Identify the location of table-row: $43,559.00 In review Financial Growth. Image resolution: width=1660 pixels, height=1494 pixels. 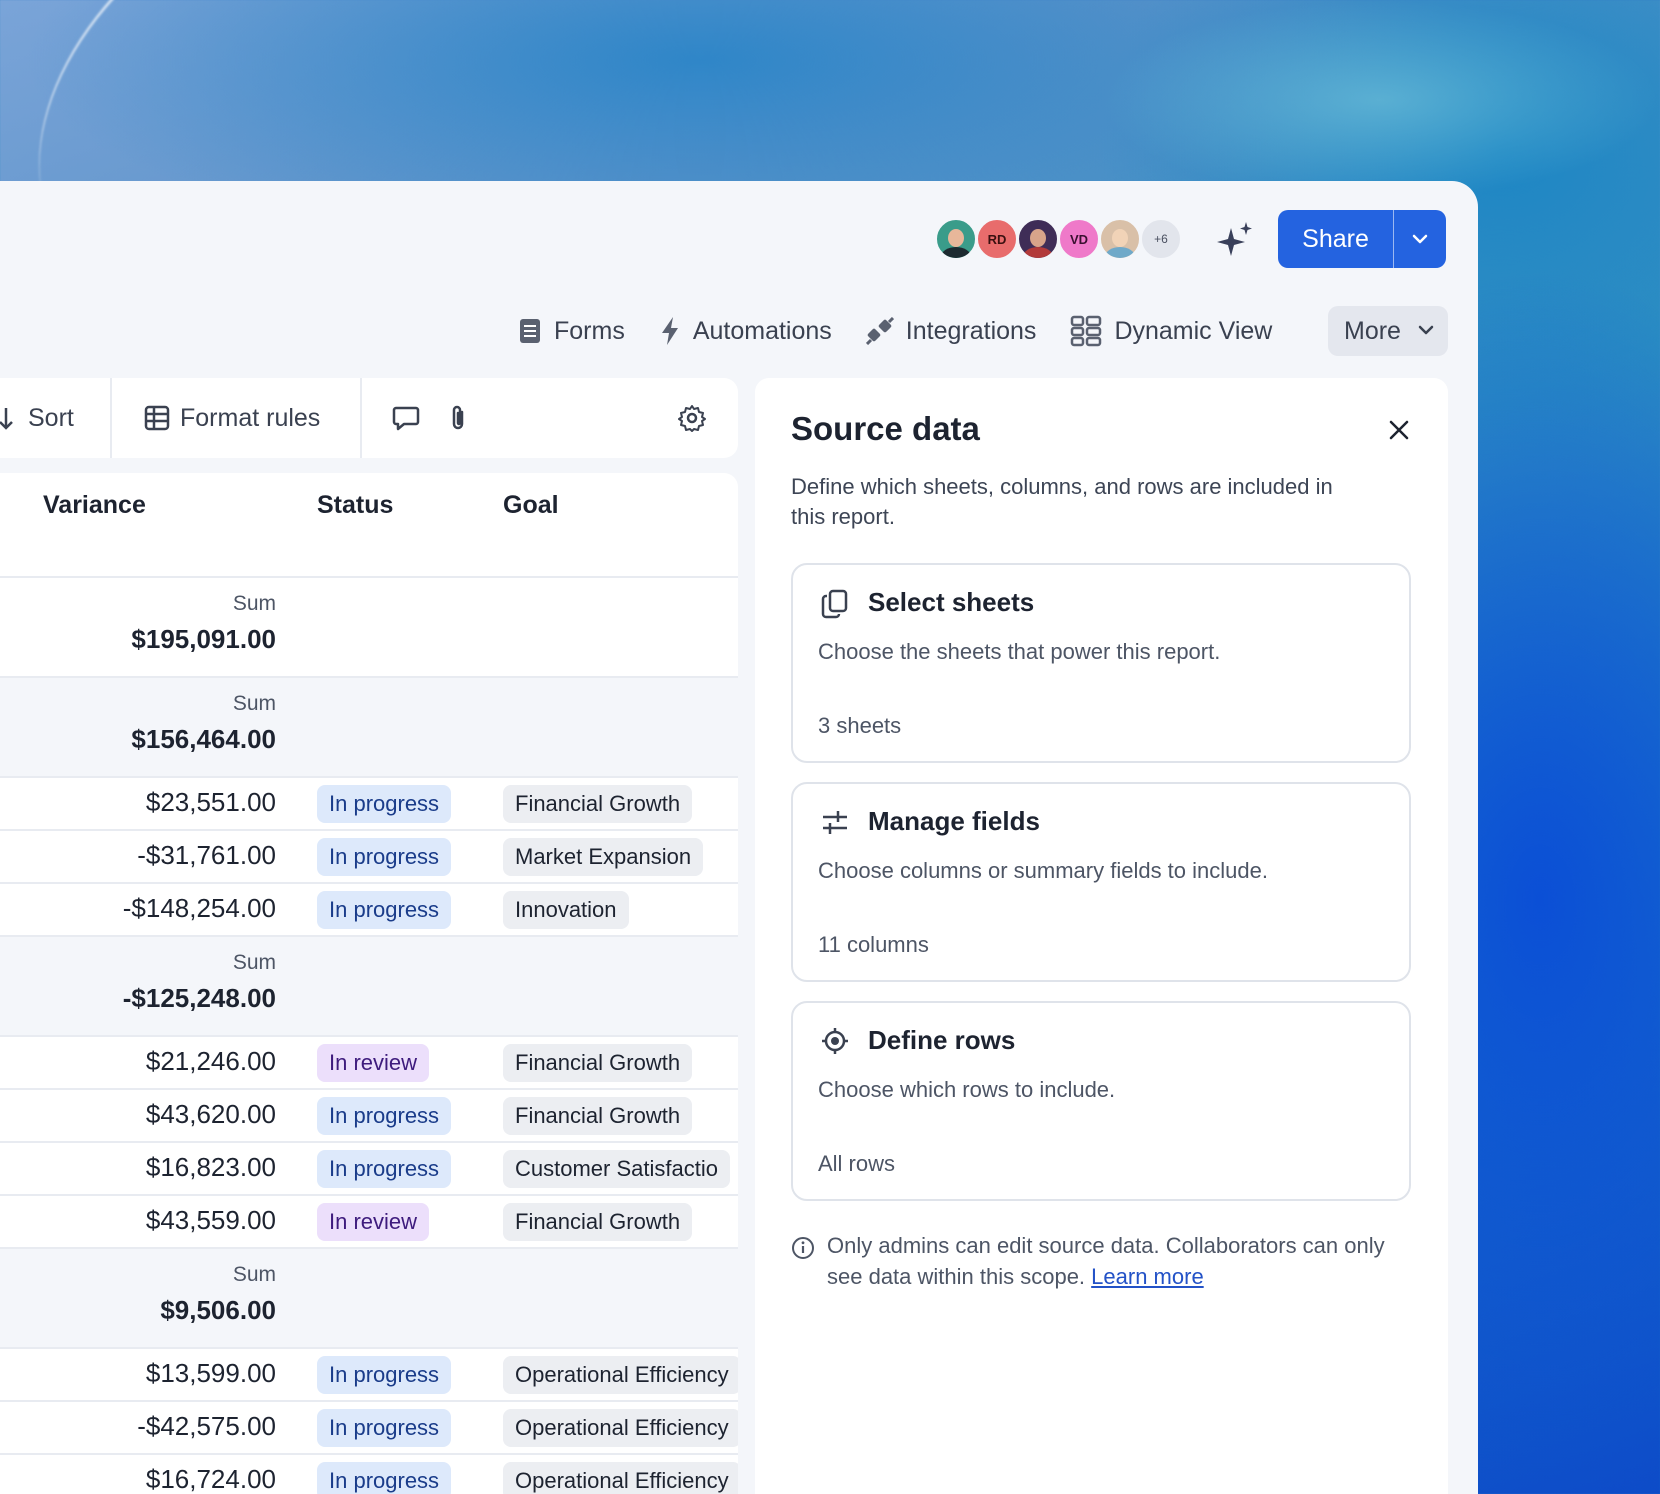
(369, 1222).